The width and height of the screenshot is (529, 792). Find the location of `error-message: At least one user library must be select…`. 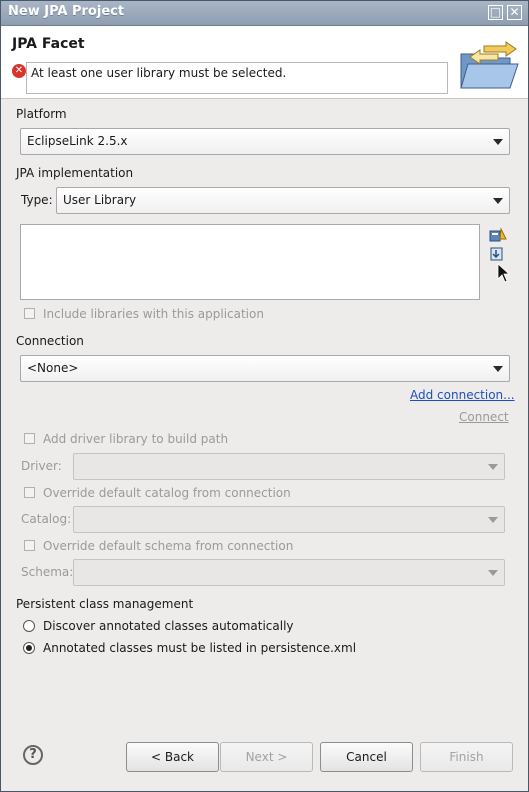

error-message: At least one user library must be select… is located at coordinates (237, 78).